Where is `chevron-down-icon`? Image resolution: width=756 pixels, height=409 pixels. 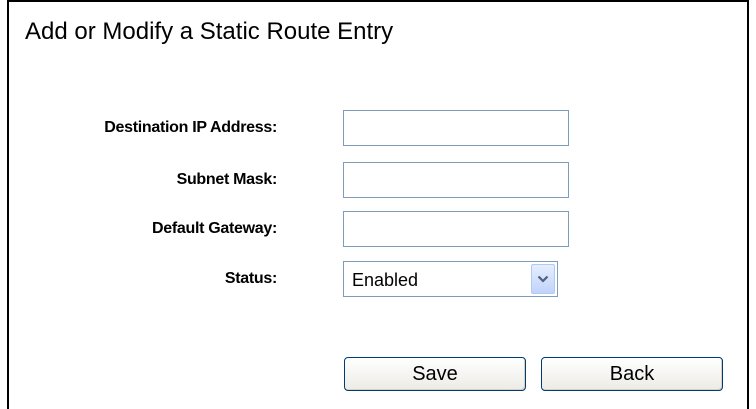 chevron-down-icon is located at coordinates (543, 279).